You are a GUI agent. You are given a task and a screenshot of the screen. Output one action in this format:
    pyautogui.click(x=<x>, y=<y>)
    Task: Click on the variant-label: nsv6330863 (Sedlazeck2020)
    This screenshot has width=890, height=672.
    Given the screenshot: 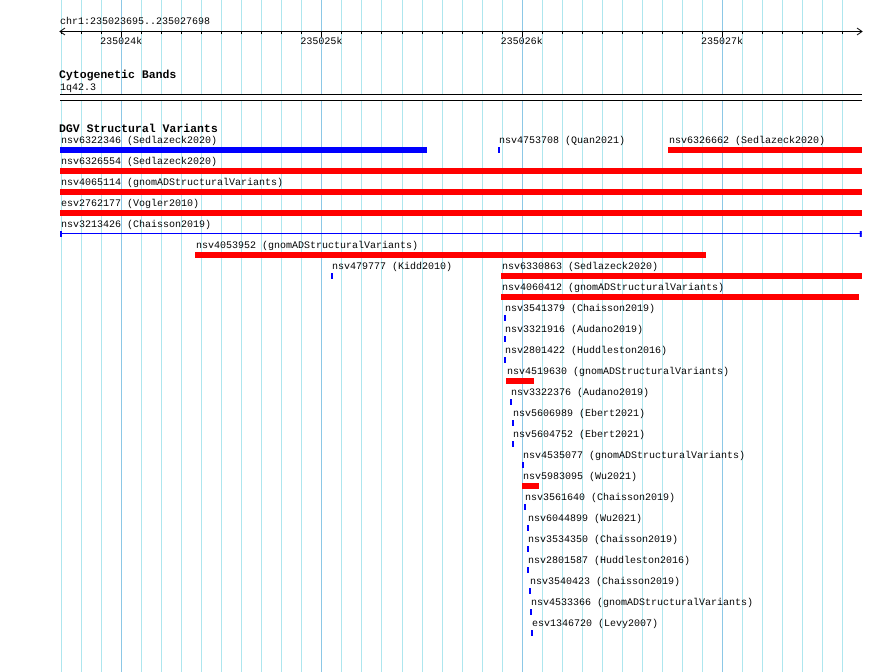 What is the action you would take?
    pyautogui.click(x=580, y=267)
    